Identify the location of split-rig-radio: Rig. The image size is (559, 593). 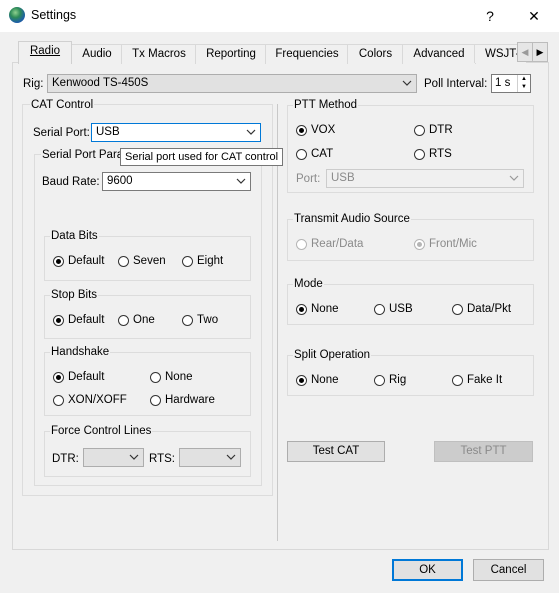
(390, 380).